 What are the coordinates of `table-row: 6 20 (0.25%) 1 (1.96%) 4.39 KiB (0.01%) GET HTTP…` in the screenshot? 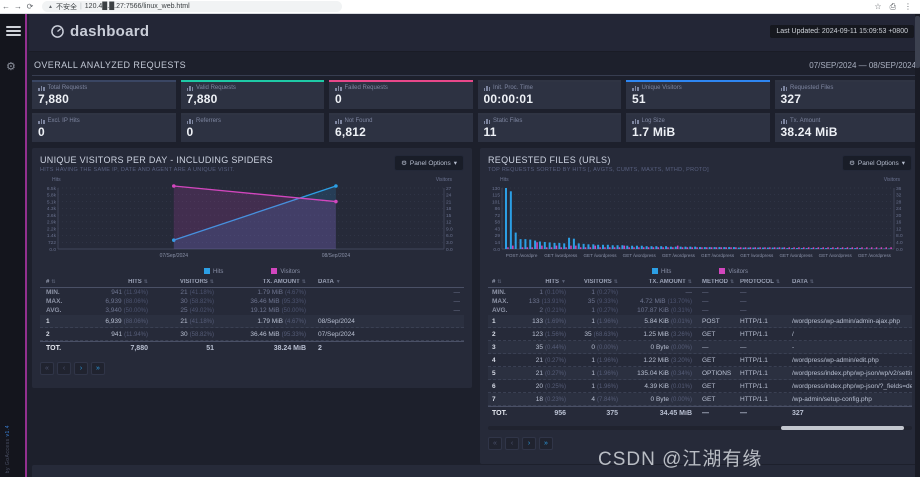 It's located at (700, 386).